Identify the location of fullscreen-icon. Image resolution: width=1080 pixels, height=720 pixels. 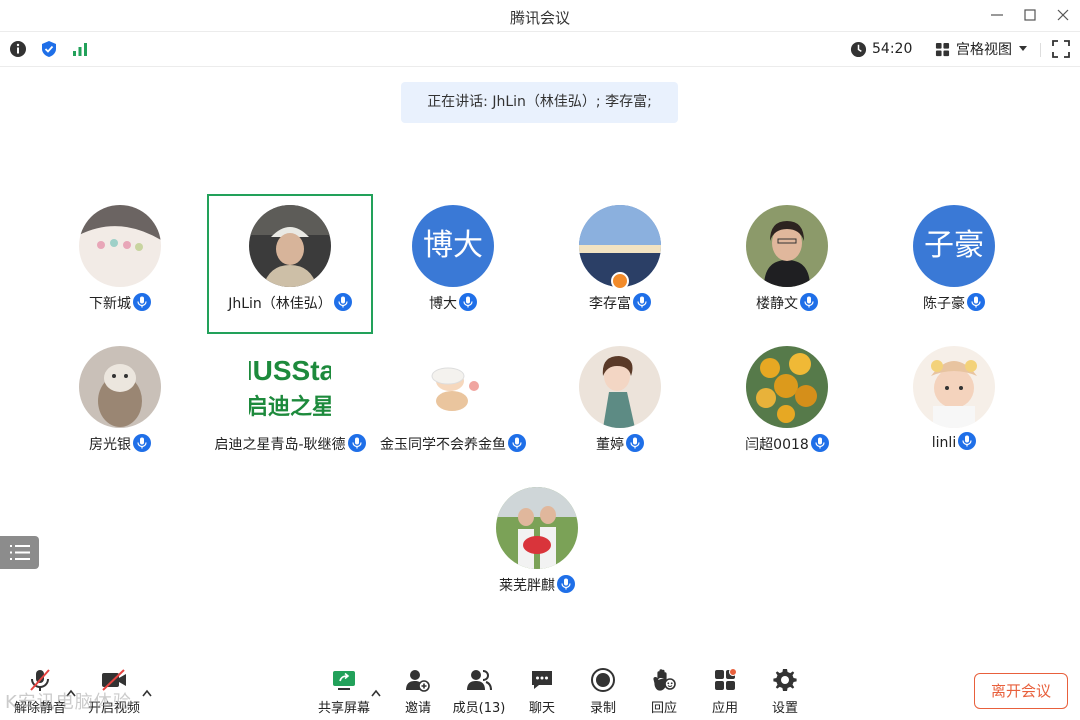
(1061, 49).